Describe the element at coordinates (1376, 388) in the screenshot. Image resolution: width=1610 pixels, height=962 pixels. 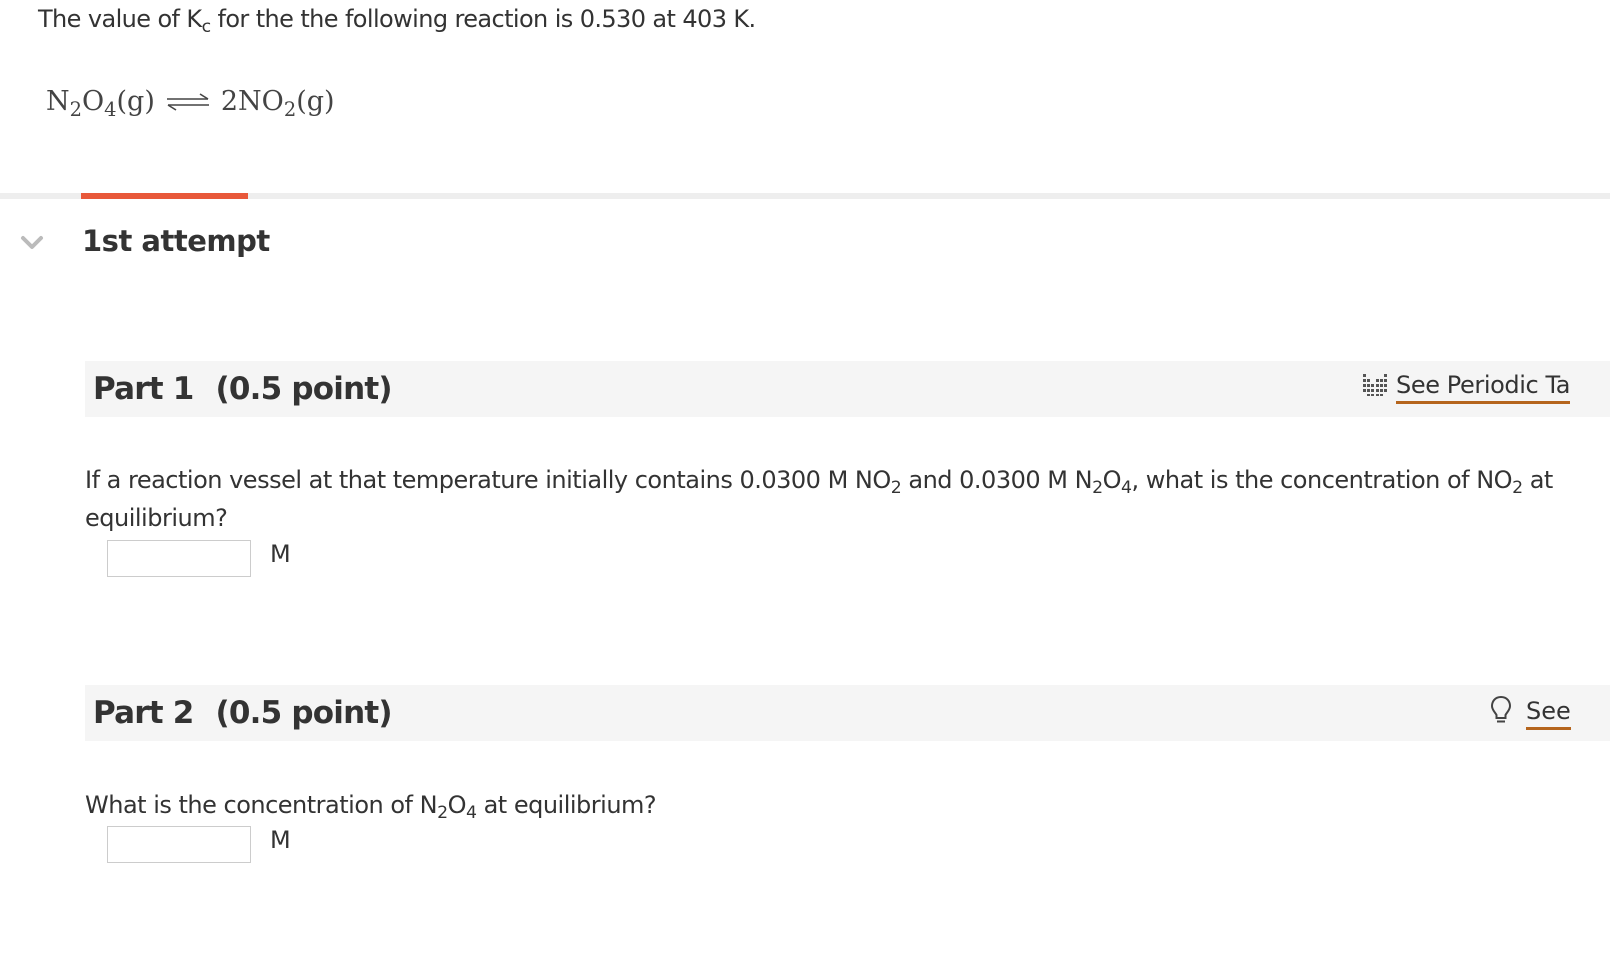
I see `periodic-table-icon` at that location.